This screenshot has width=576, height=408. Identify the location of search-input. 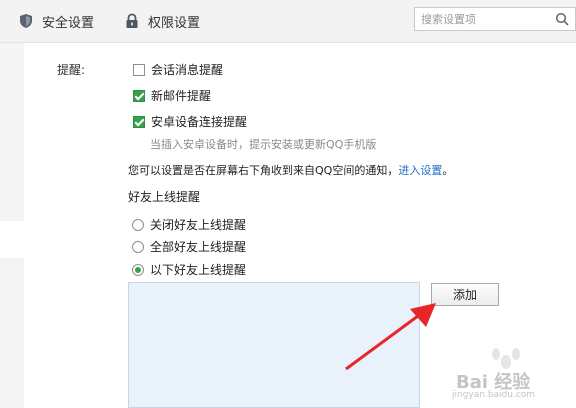
(483, 19).